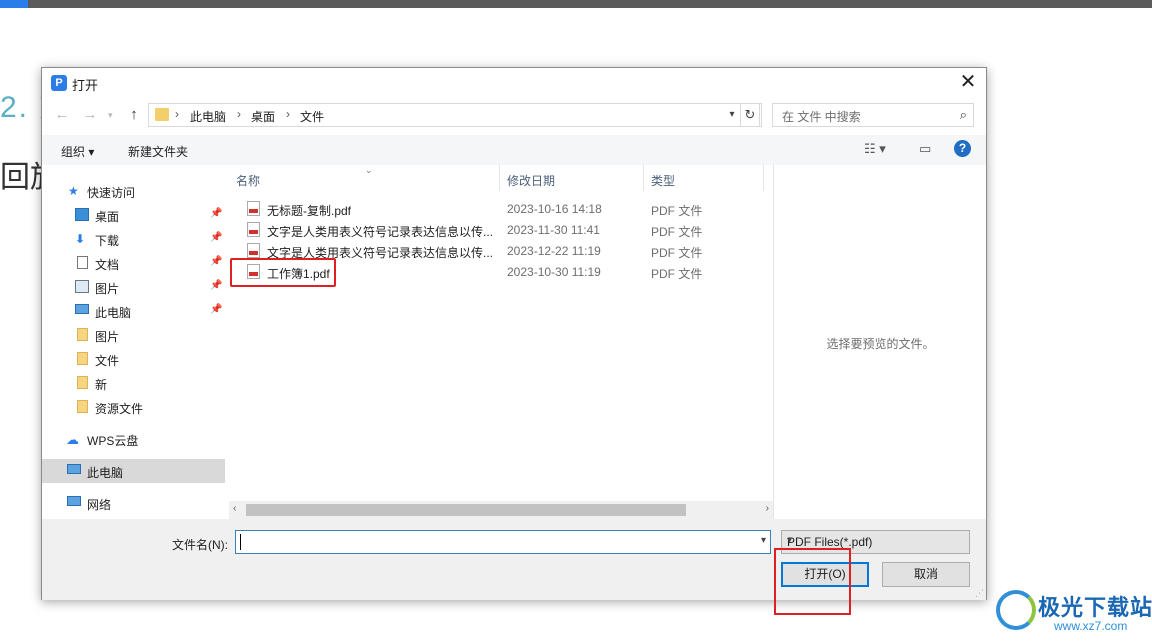 This screenshot has height=641, width=1152. Describe the element at coordinates (455, 115) in the screenshot. I see `address-bar: › 此电脑 › 桌面 › 文件` at that location.